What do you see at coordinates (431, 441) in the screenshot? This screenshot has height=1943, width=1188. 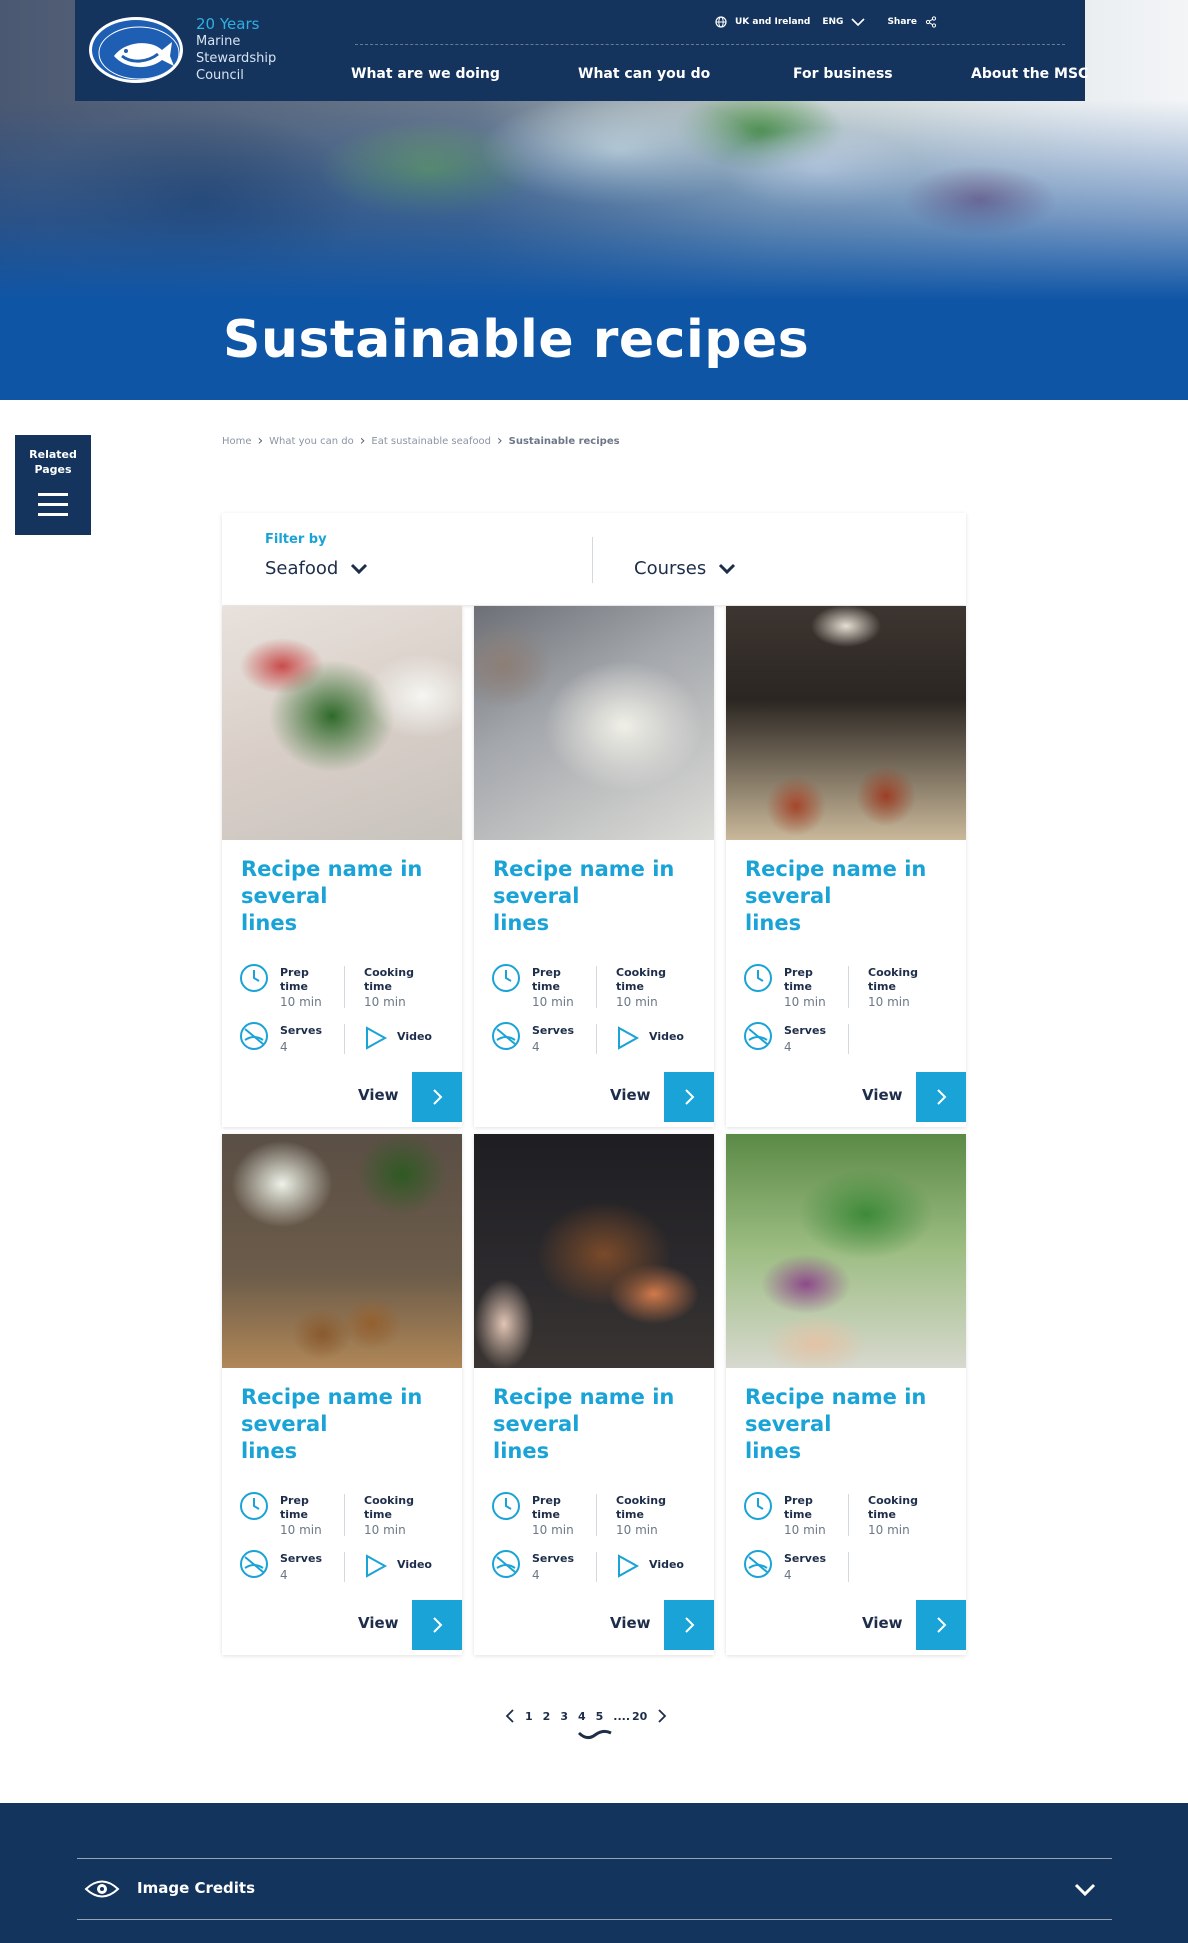 I see `breadcrumb-eat-sustainable-seafood: Eat sustainable seafood` at bounding box center [431, 441].